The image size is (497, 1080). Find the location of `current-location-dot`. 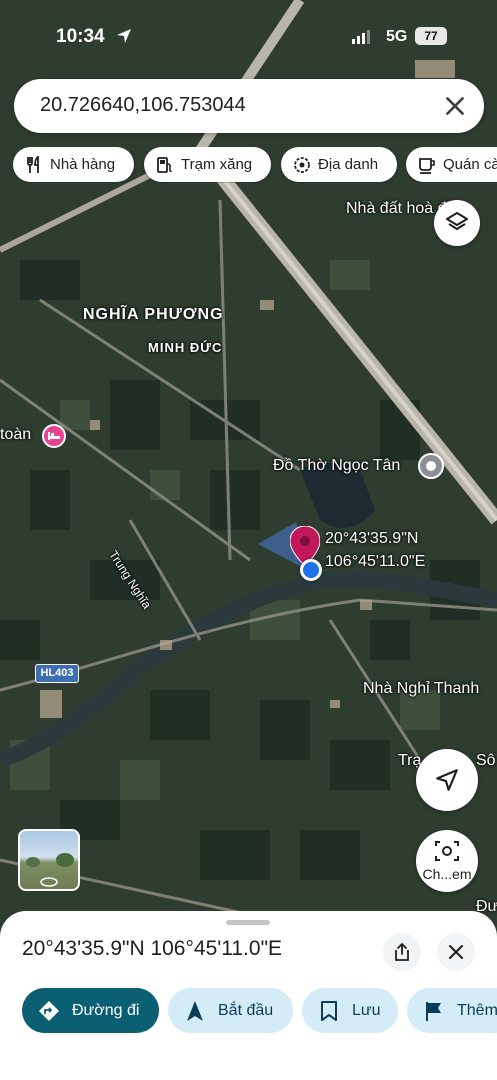

current-location-dot is located at coordinates (311, 570).